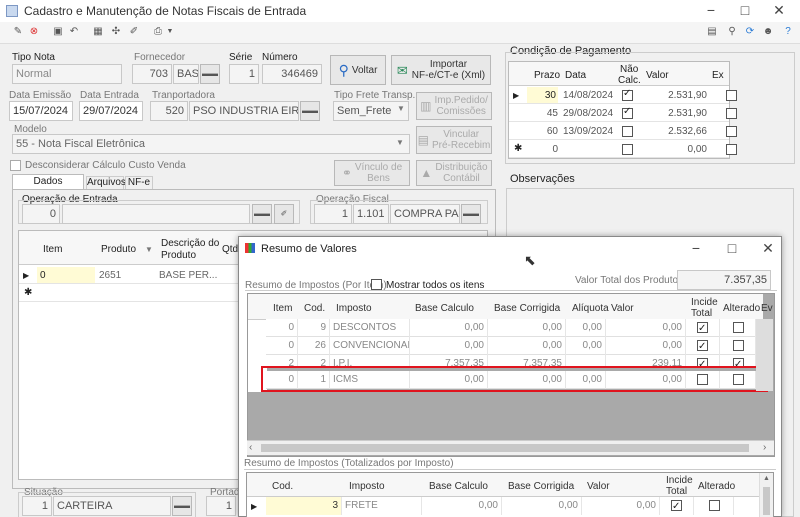  I want to click on table-row: 0 9 DESCONTOS 0,00 0,00 0,00 0,00, so click(511, 328).